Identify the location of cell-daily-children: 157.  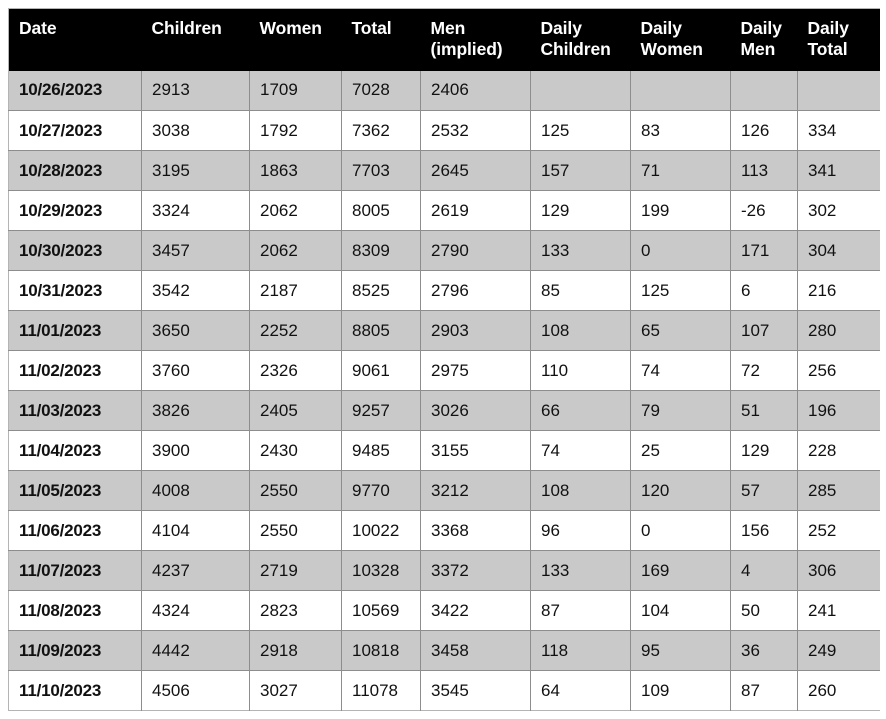
(580, 171).